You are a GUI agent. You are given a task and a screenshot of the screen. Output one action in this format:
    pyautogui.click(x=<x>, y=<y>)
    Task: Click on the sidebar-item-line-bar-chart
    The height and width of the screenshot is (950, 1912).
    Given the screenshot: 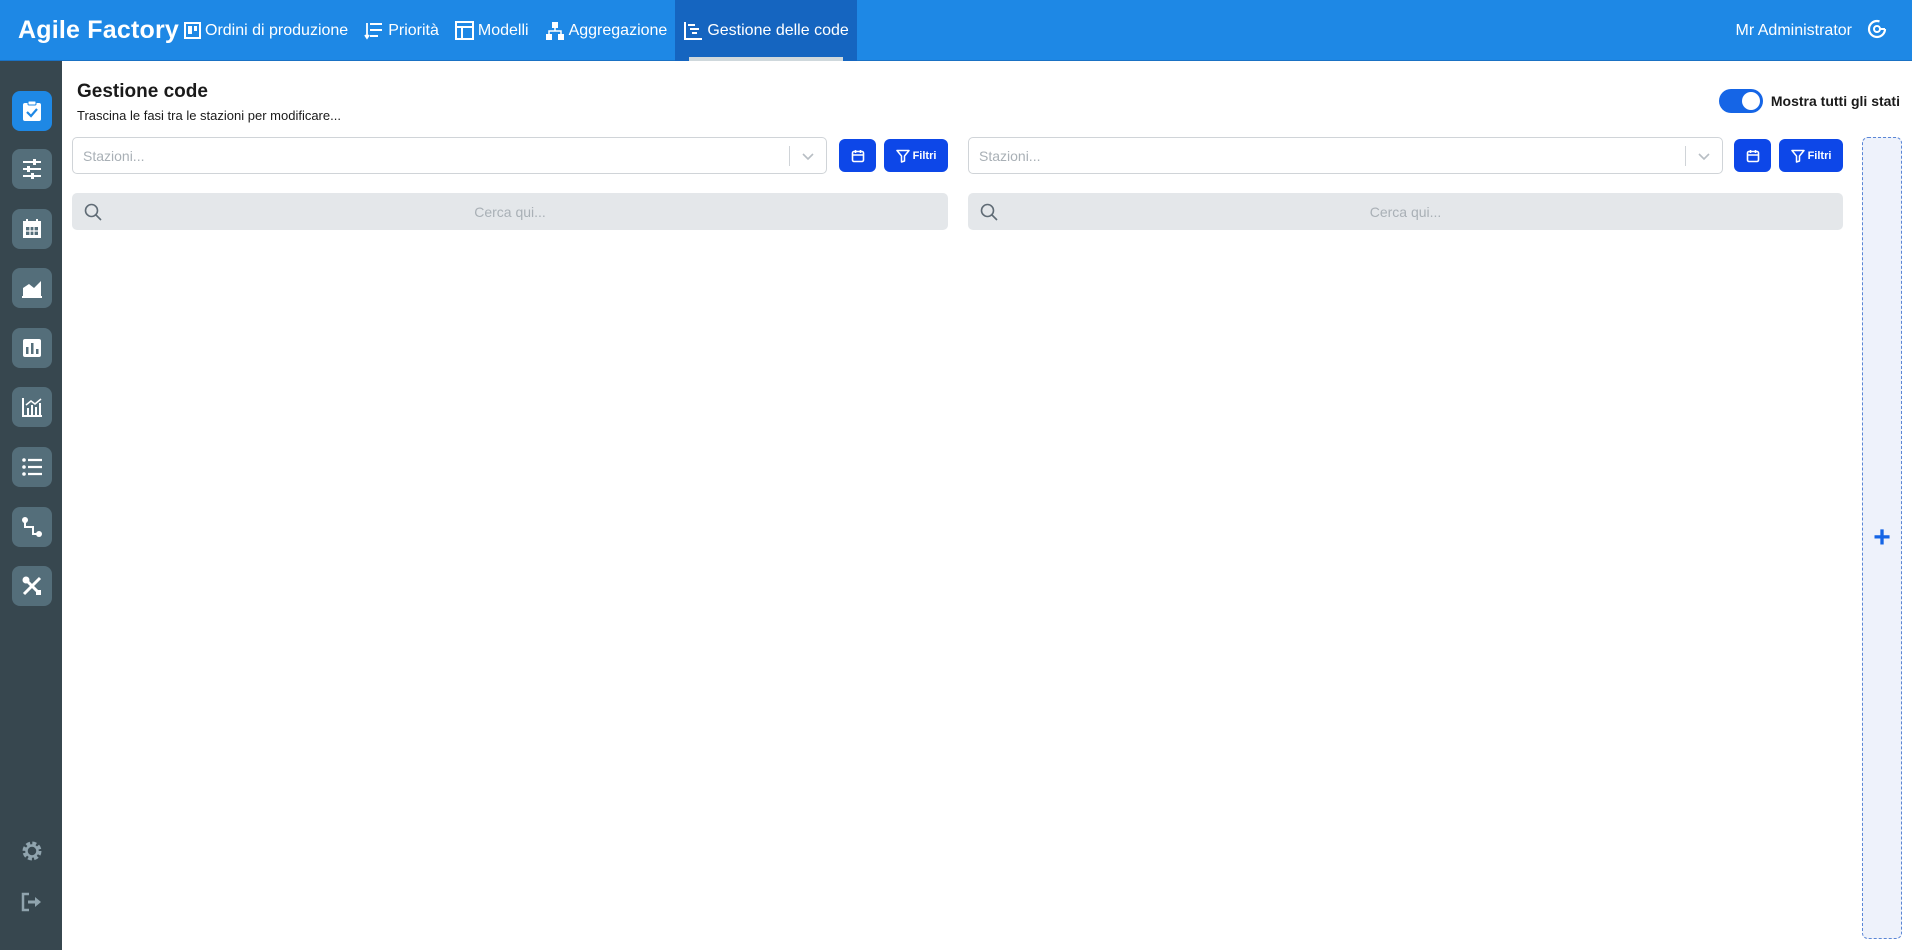 What is the action you would take?
    pyautogui.click(x=32, y=407)
    